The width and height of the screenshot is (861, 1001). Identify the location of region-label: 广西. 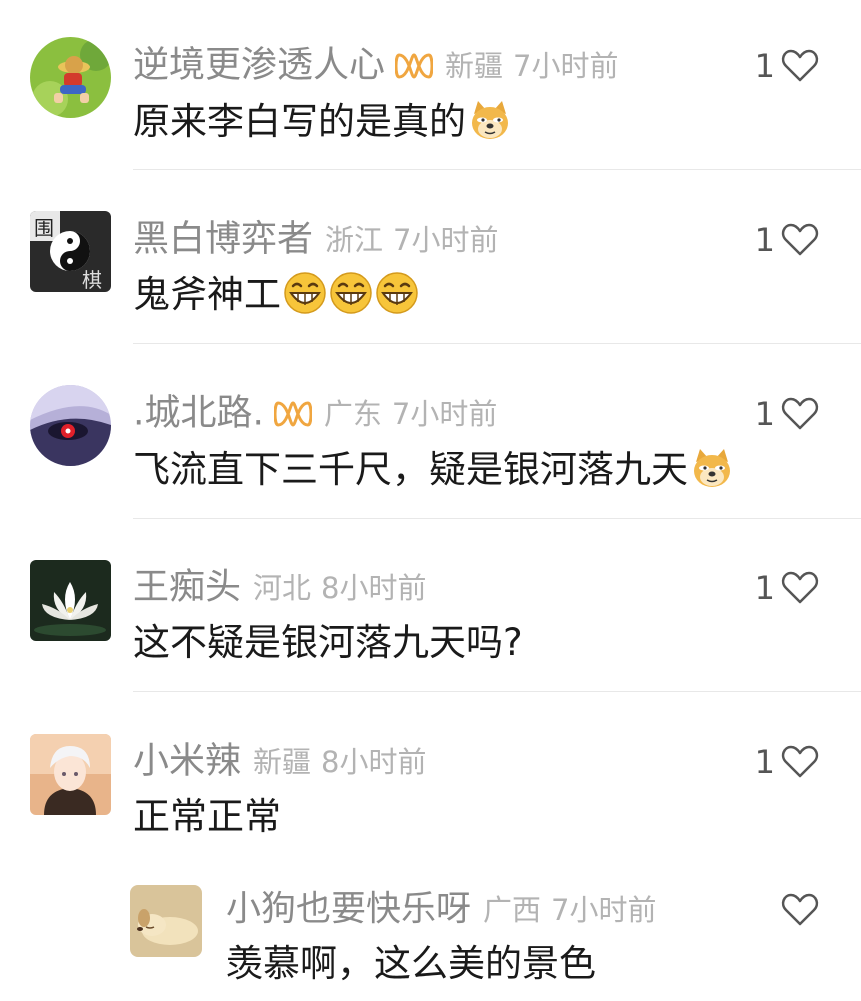
(512, 909).